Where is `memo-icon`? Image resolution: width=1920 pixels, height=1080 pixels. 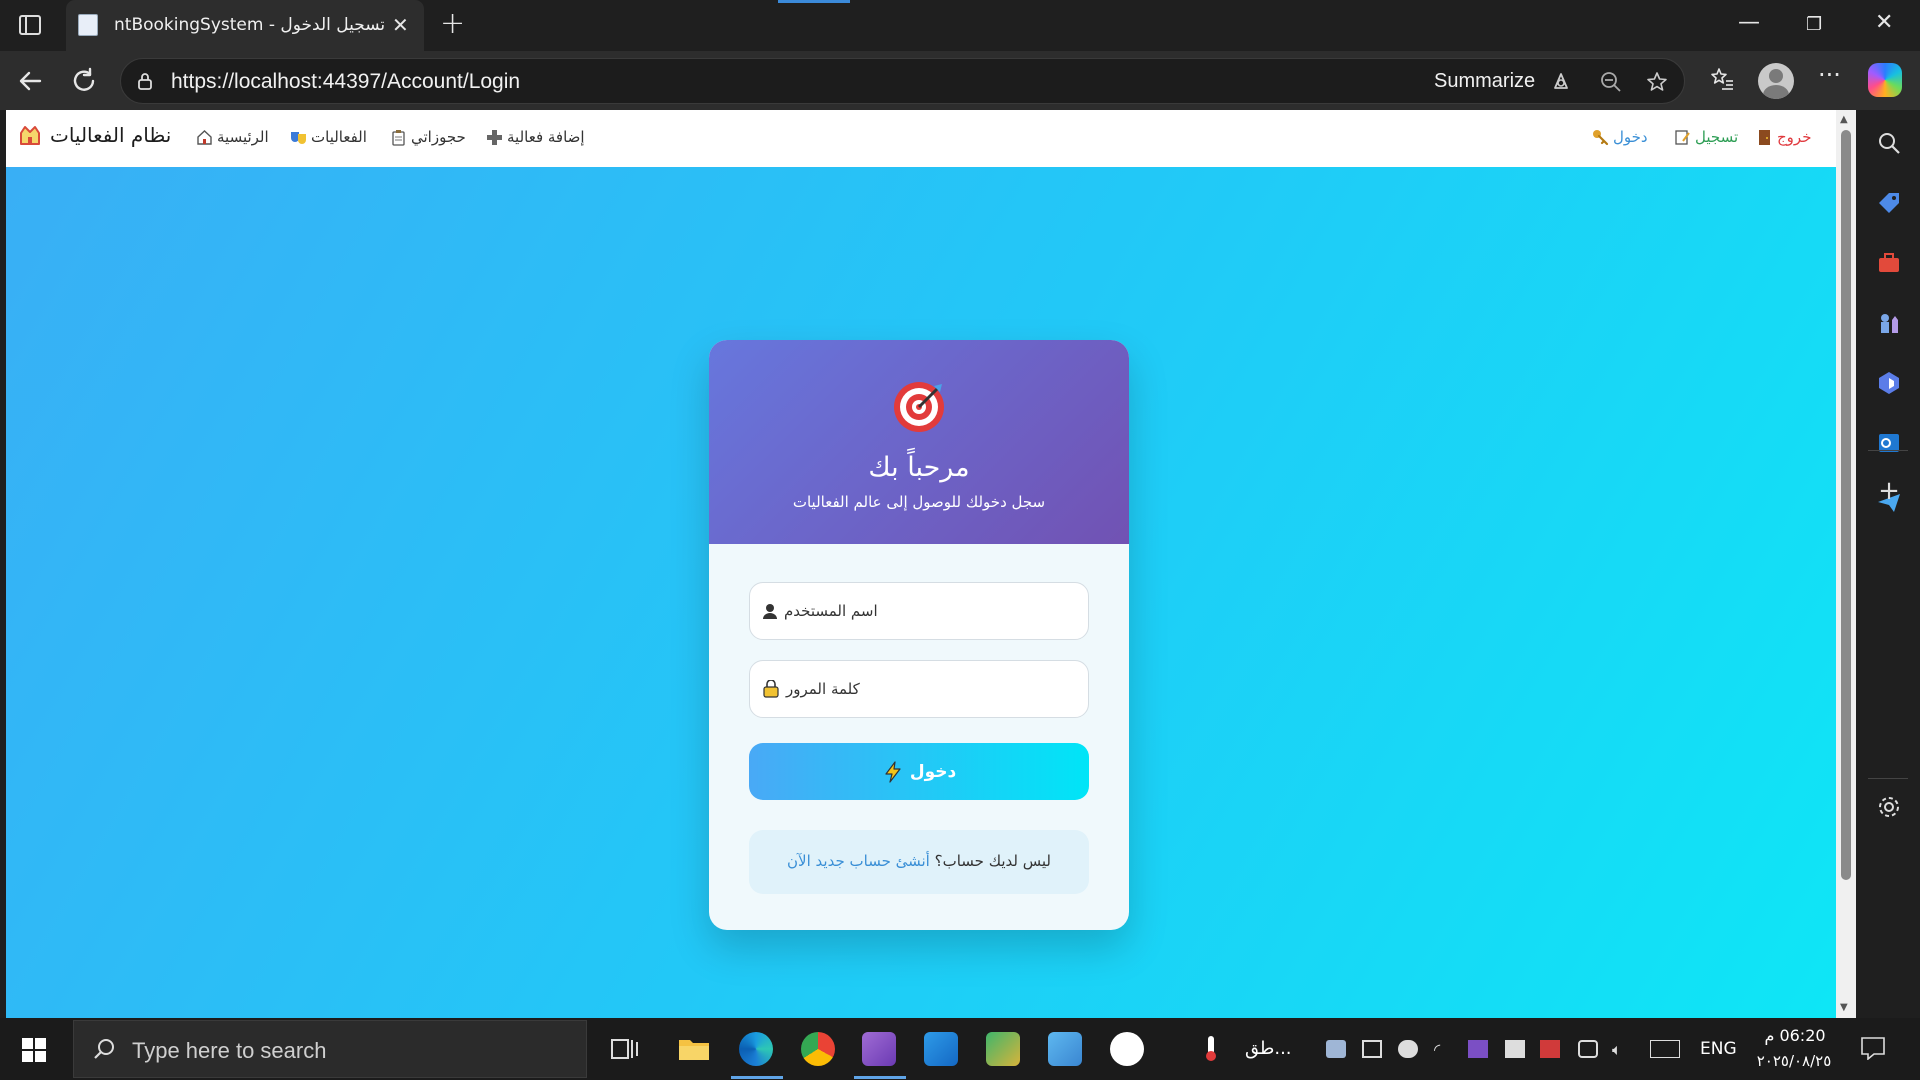 memo-icon is located at coordinates (1682, 137).